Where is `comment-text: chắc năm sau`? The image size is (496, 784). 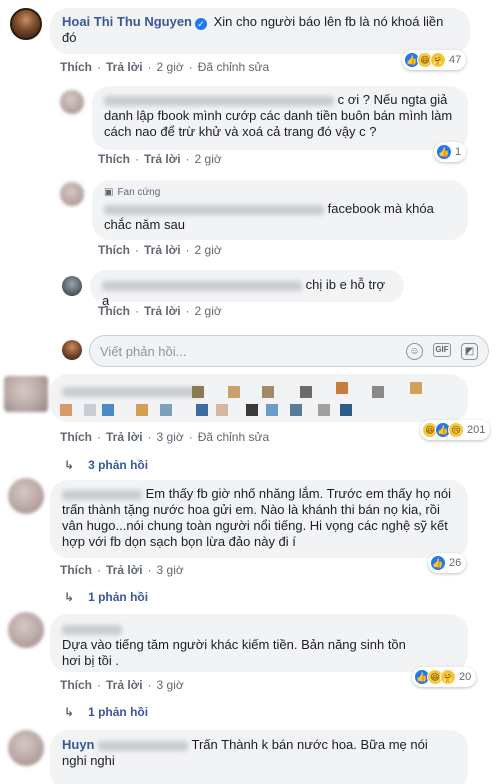
comment-text: chắc năm sau is located at coordinates (144, 224).